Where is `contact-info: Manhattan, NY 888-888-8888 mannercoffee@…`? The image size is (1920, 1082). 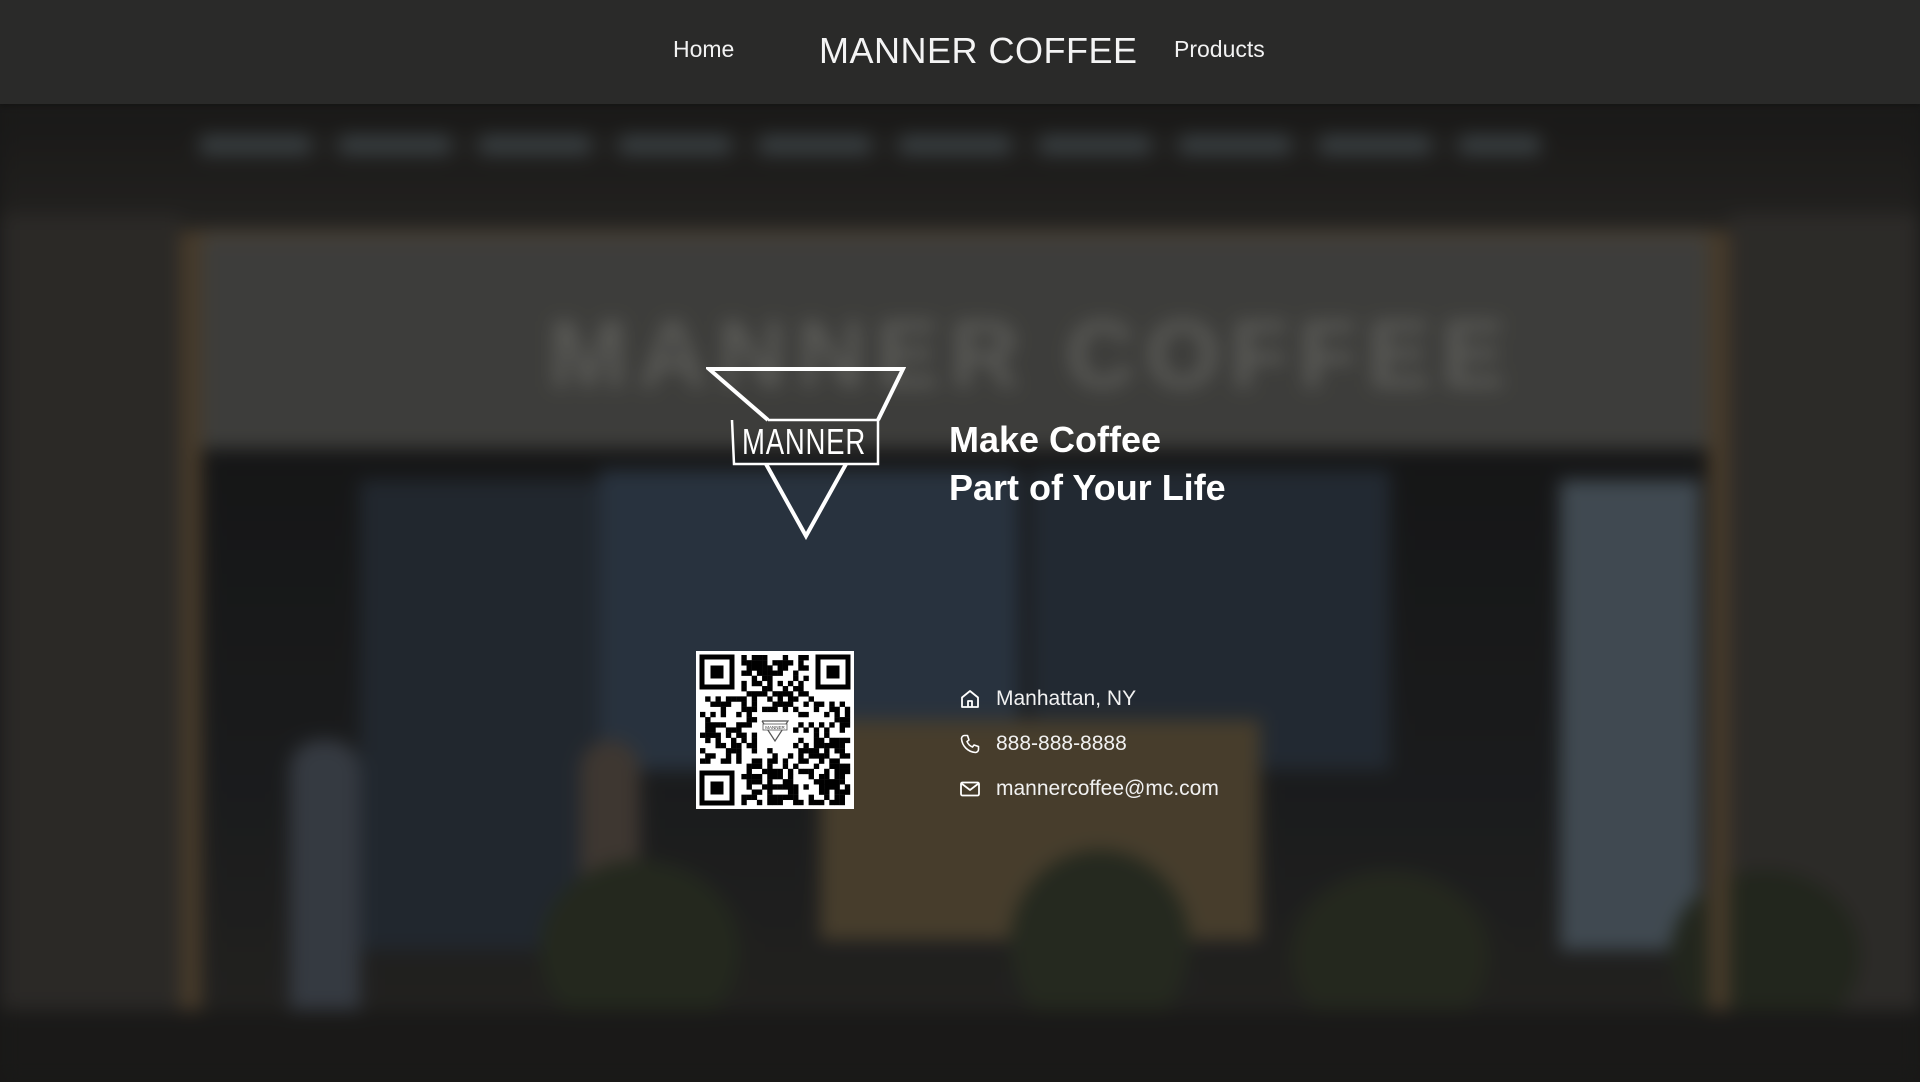
contact-info: Manhattan, NY 888-888-8888 mannercoffee@… is located at coordinates (1088, 743).